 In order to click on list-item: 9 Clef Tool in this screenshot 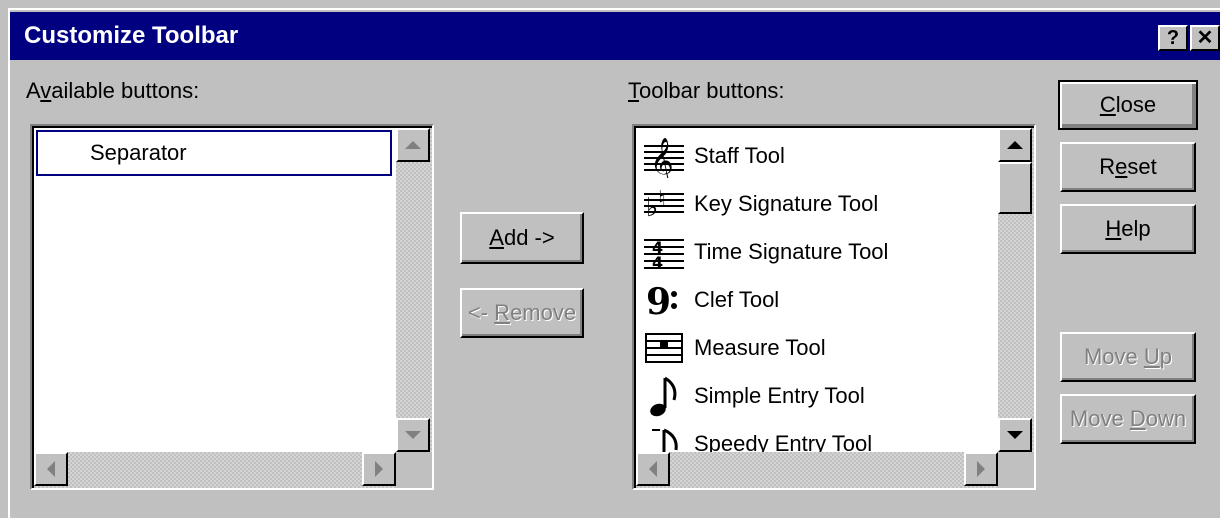, I will do `click(709, 300)`.